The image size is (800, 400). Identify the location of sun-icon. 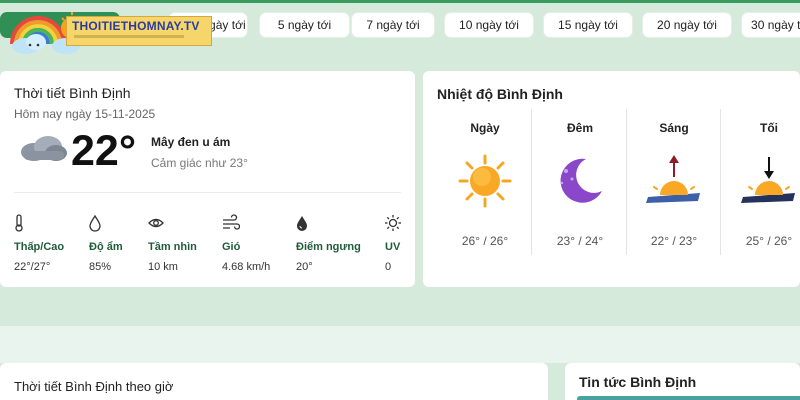
(485, 181).